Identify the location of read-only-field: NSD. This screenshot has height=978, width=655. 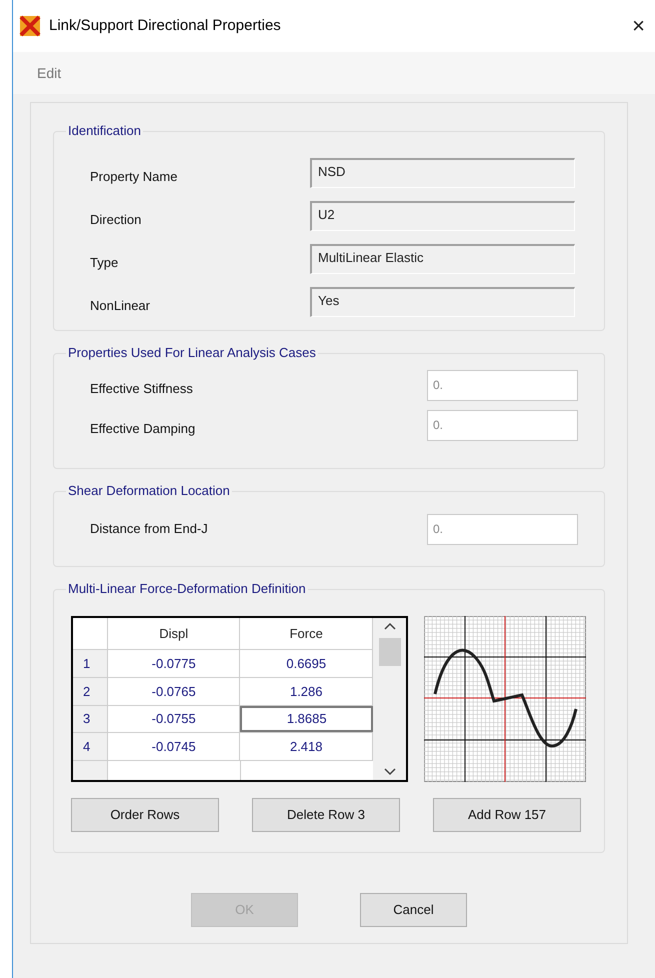
(442, 173).